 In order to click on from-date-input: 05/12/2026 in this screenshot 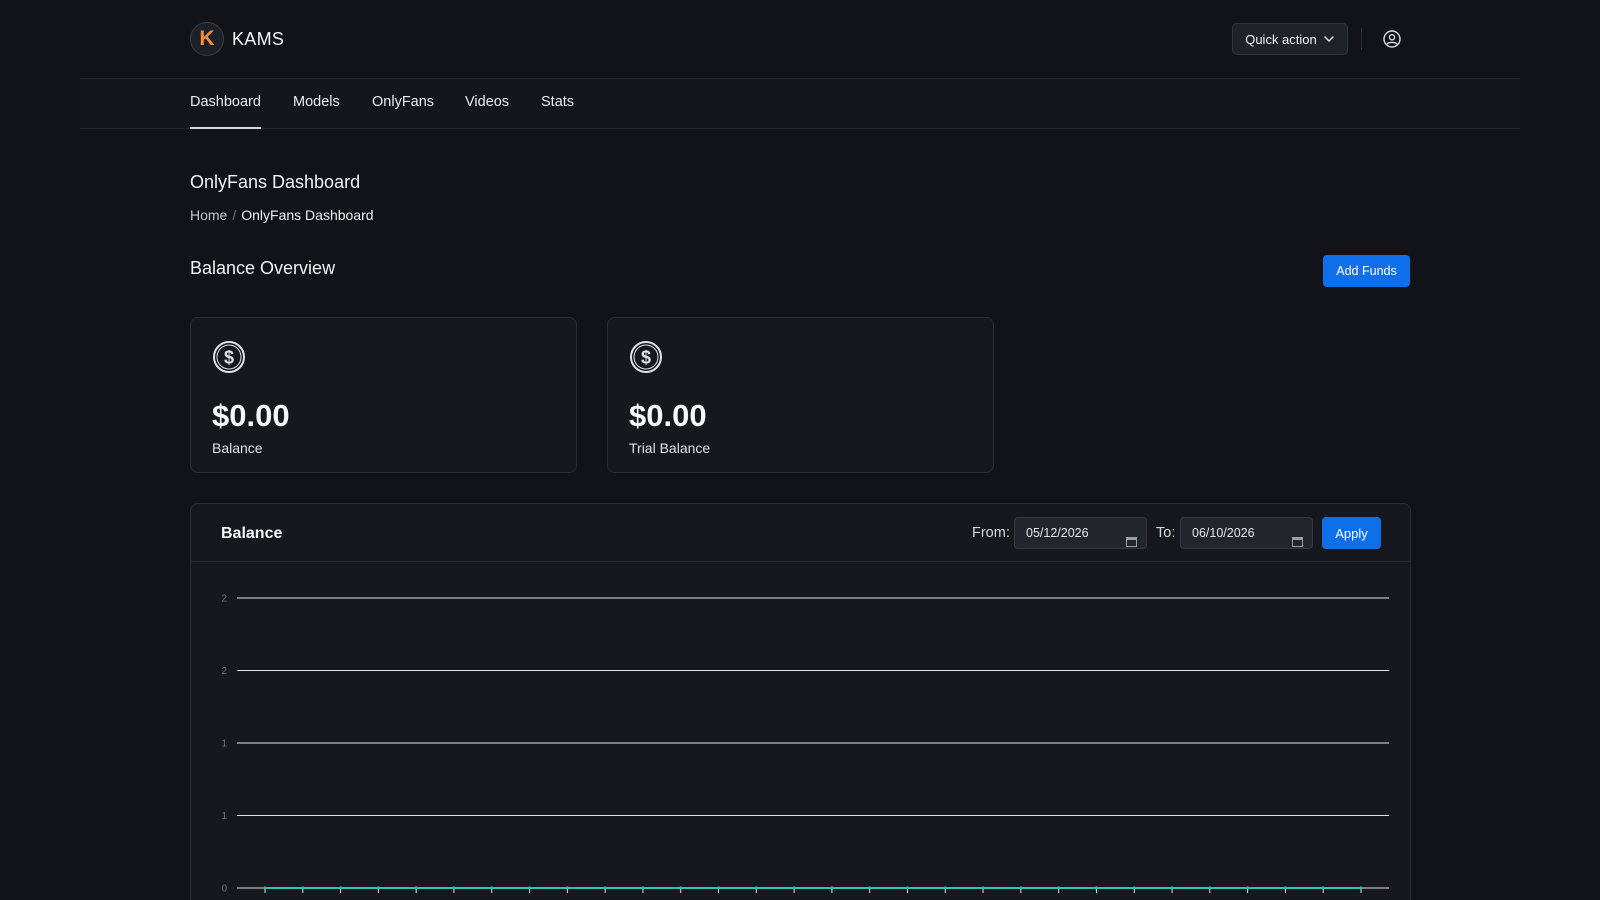, I will do `click(1080, 533)`.